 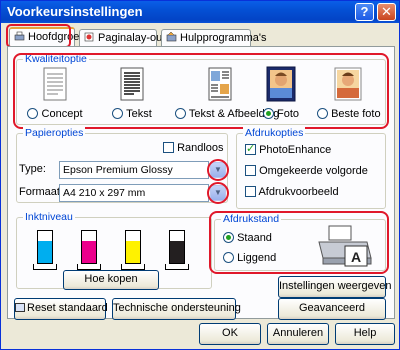 I want to click on ink-yellow-gauge, so click(x=133, y=247).